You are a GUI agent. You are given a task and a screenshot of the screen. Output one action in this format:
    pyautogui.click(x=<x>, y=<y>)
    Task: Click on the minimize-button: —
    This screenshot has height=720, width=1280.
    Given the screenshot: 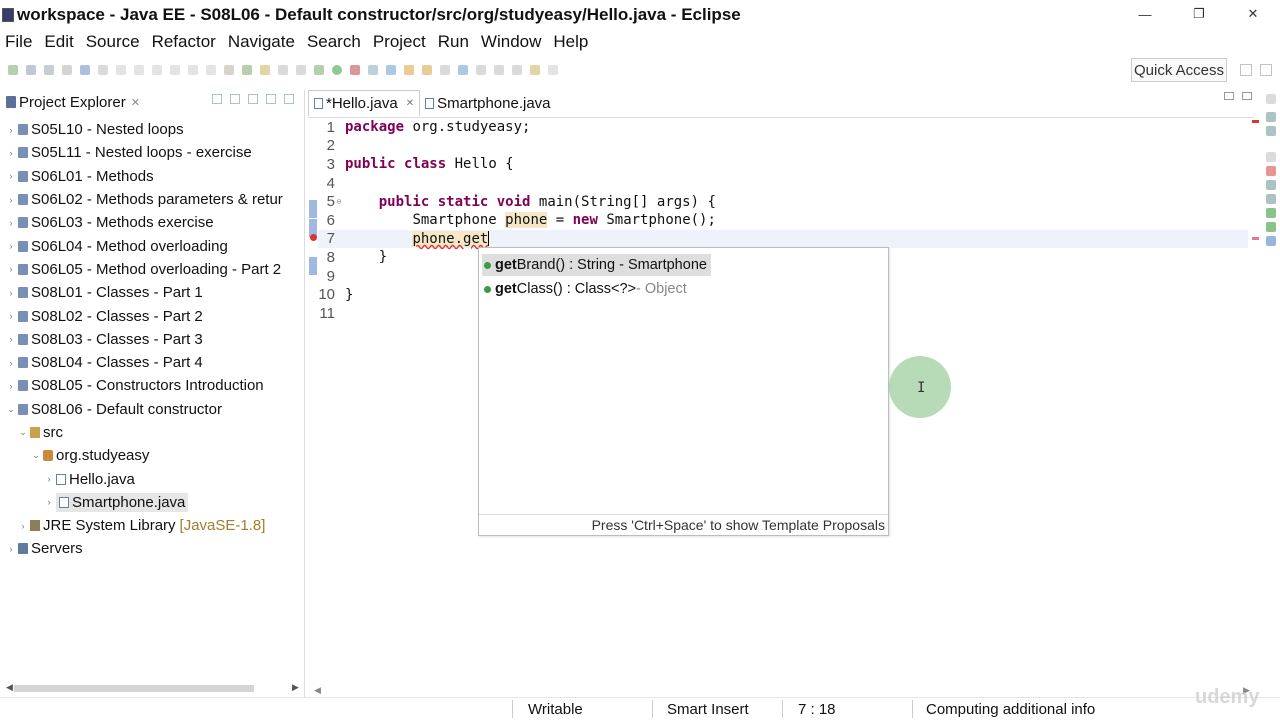 What is the action you would take?
    pyautogui.click(x=1145, y=14)
    